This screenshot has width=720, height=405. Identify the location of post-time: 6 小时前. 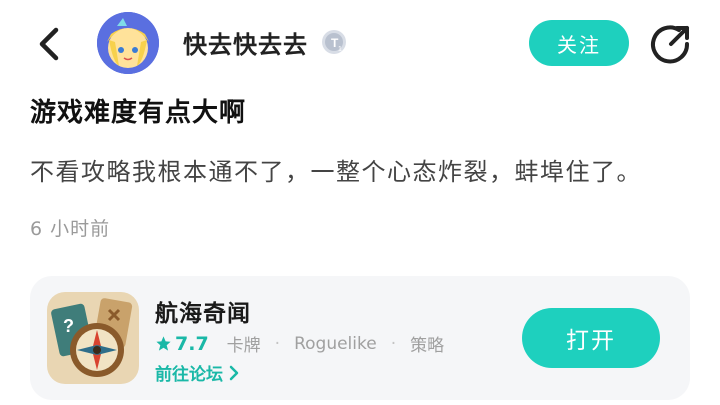
(70, 229).